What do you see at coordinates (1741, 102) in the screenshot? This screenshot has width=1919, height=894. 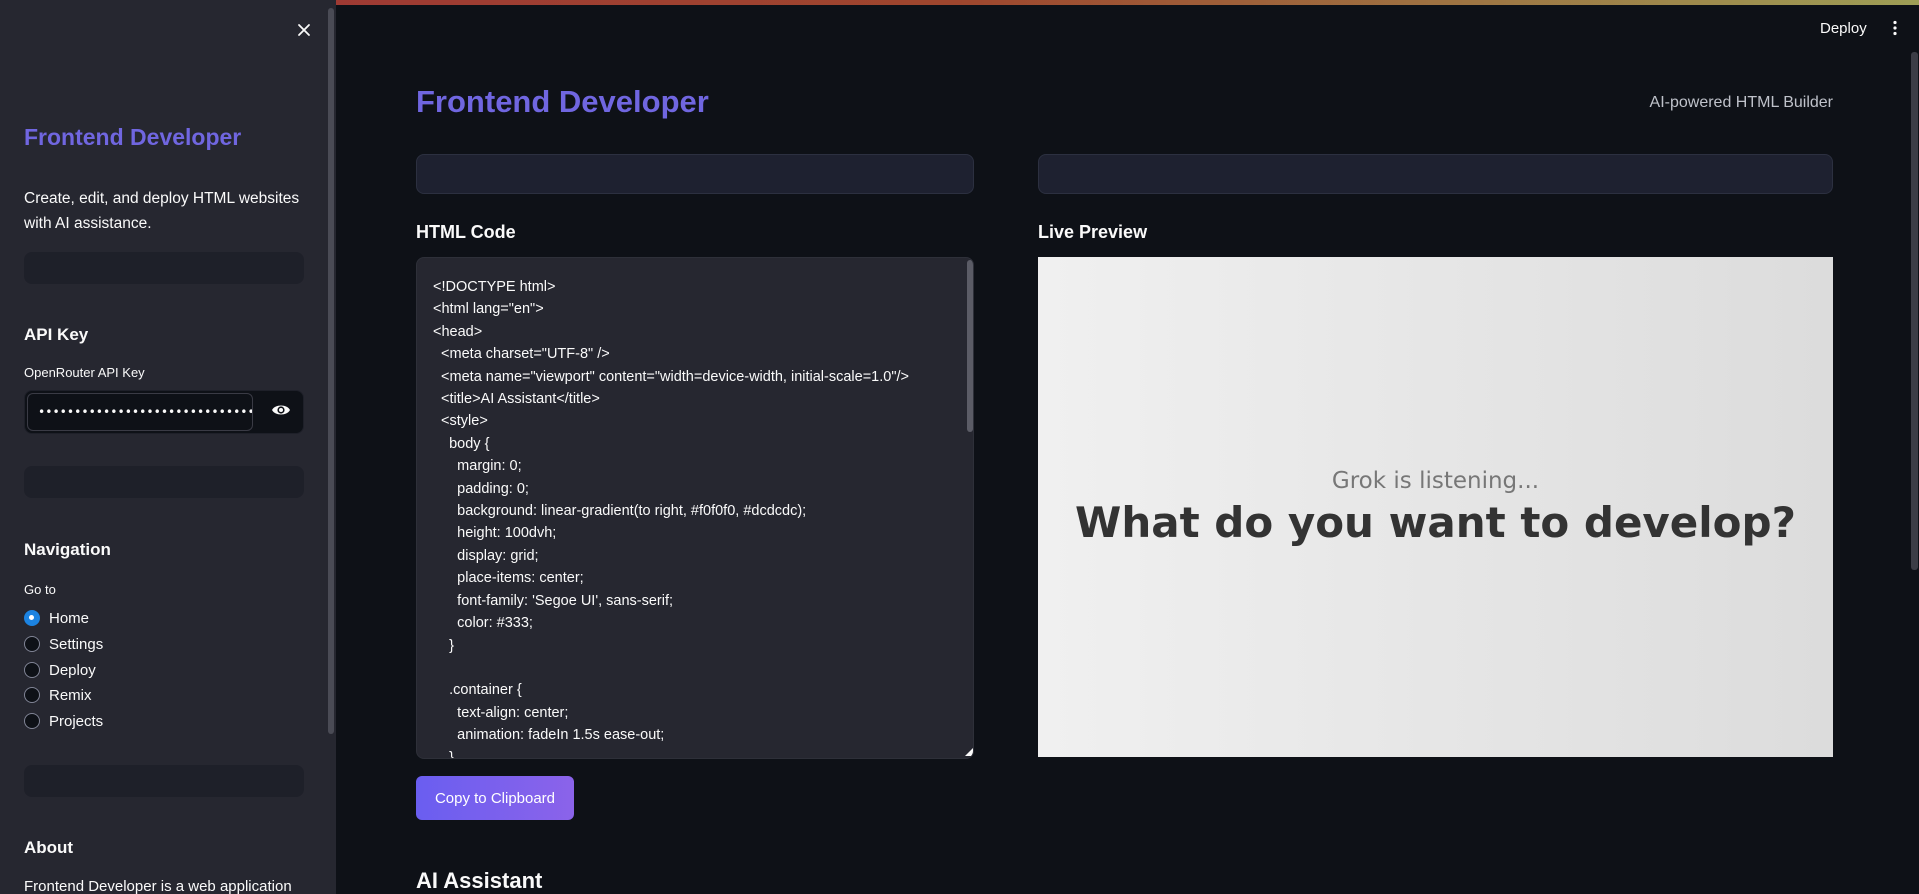 I see `page-subtitle: AI-powered HTML Builder` at bounding box center [1741, 102].